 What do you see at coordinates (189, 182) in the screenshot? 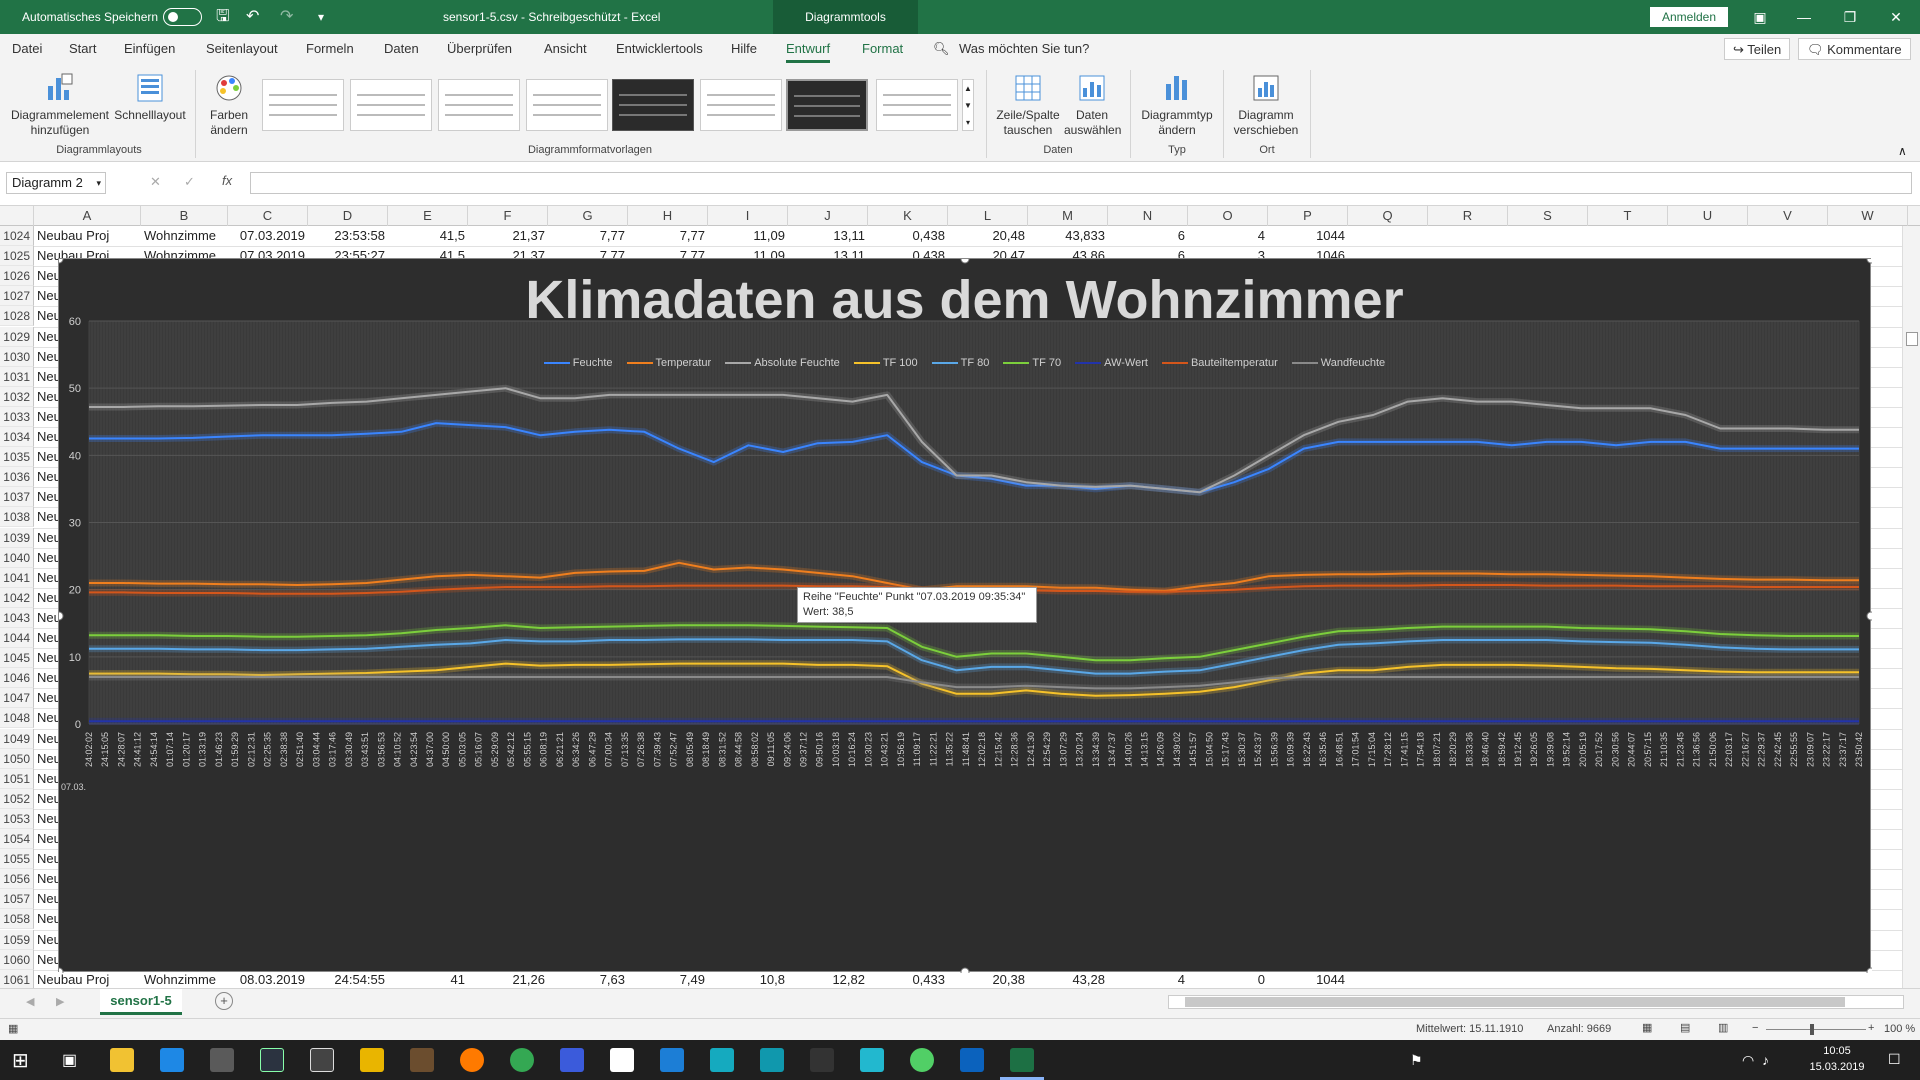
I see `enter-icon: ✓` at bounding box center [189, 182].